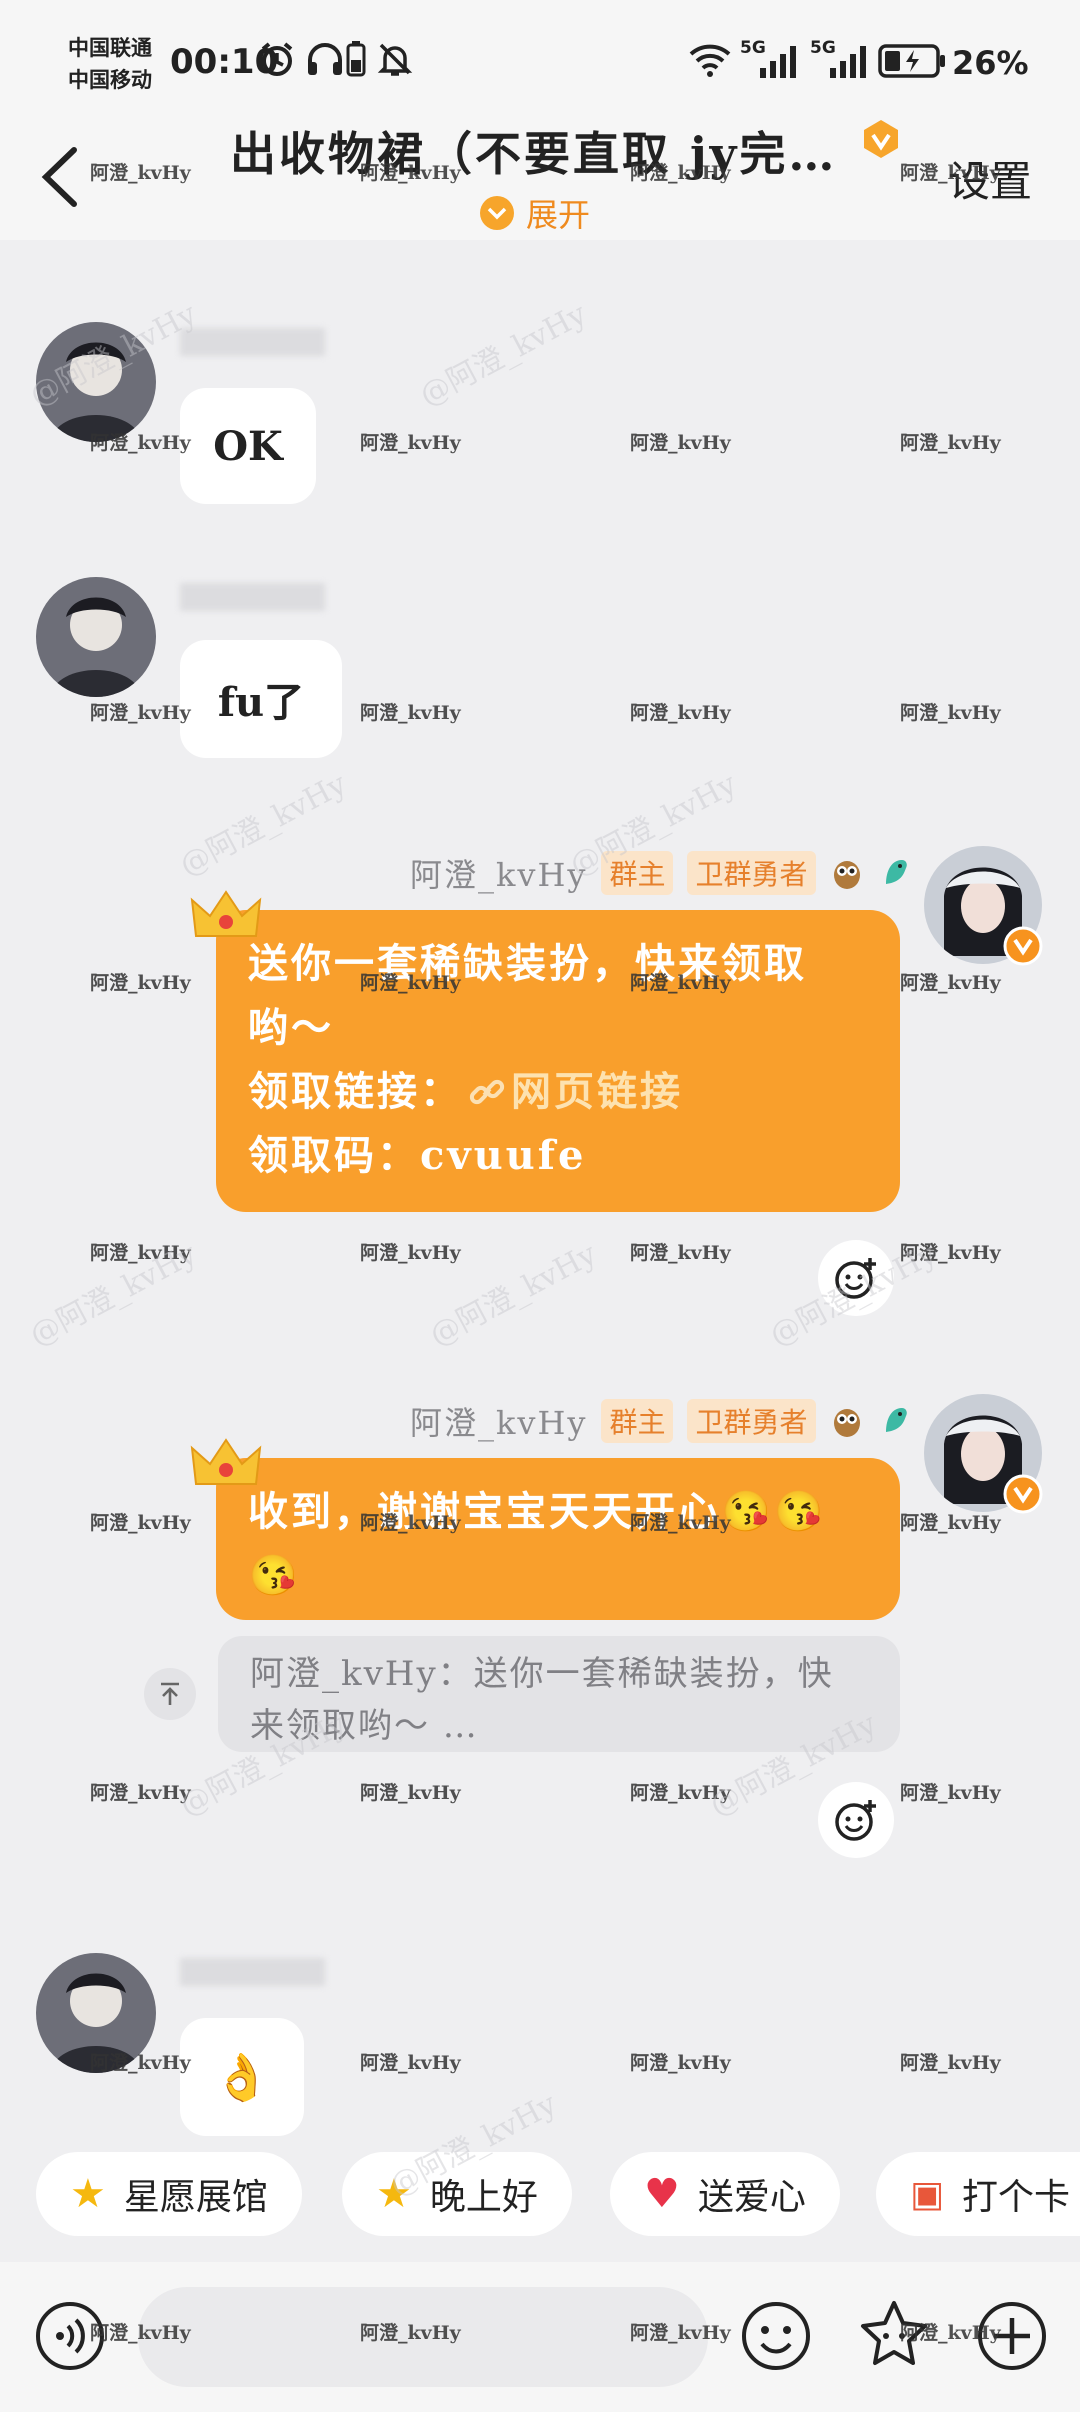 Image resolution: width=1080 pixels, height=2412 pixels. What do you see at coordinates (894, 2336) in the screenshot?
I see `sticker-star-icon` at bounding box center [894, 2336].